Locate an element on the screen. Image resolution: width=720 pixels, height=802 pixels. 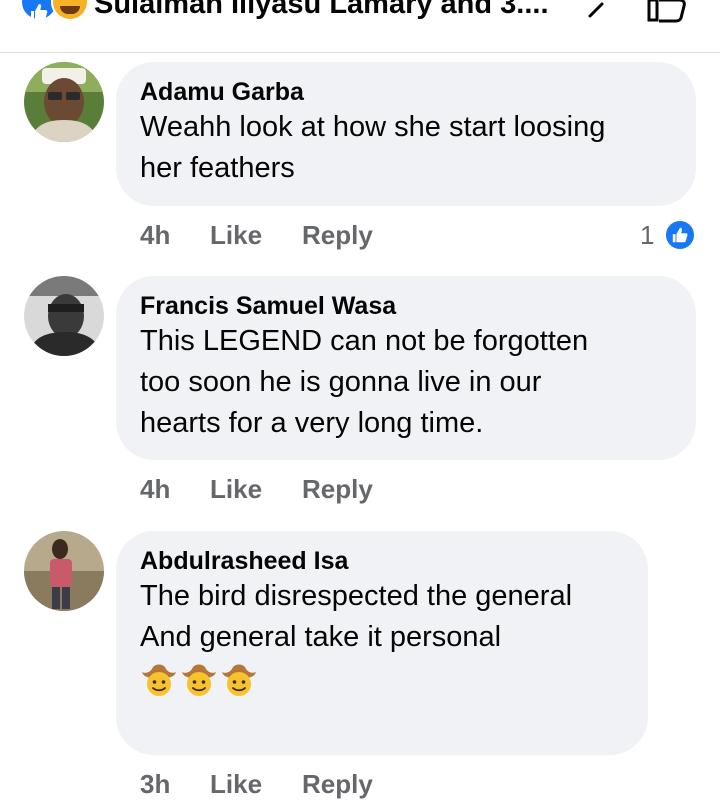
comment-text-line: And general take it personal is located at coordinates (321, 637).